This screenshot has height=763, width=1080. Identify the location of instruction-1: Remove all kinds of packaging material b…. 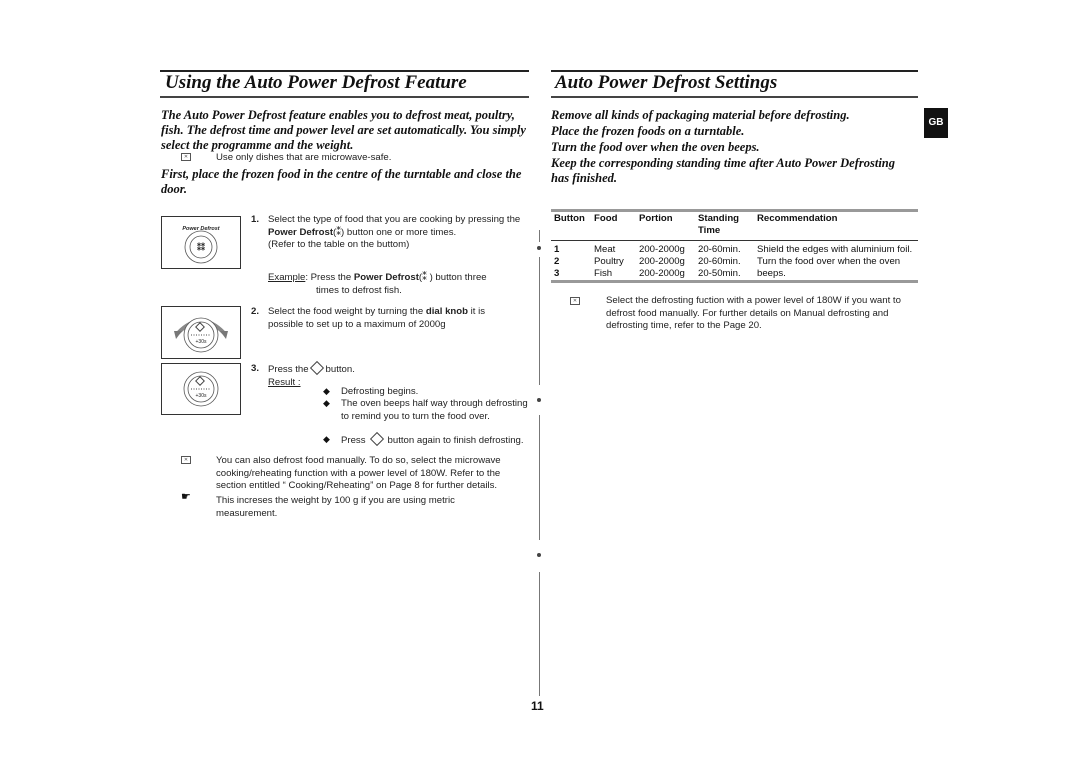
(700, 115).